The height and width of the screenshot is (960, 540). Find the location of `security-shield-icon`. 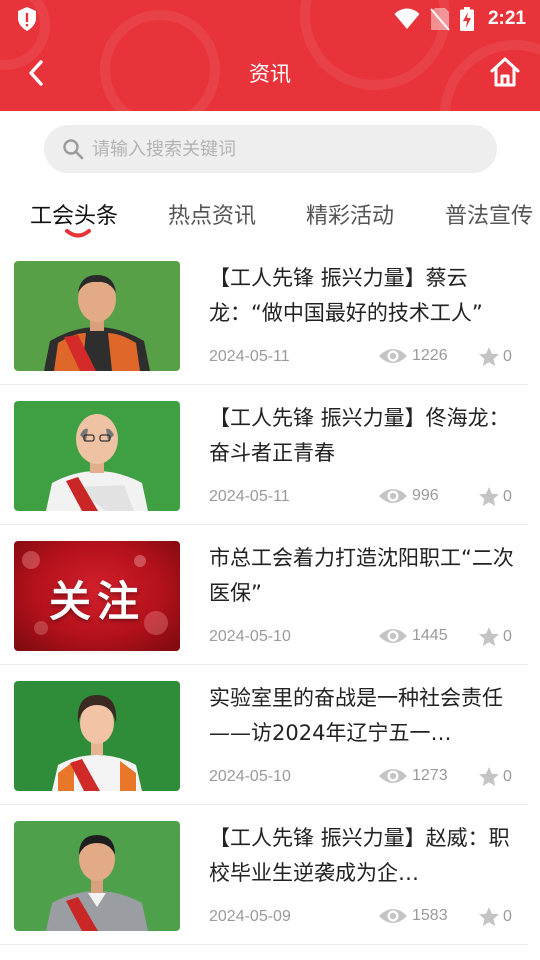

security-shield-icon is located at coordinates (27, 19).